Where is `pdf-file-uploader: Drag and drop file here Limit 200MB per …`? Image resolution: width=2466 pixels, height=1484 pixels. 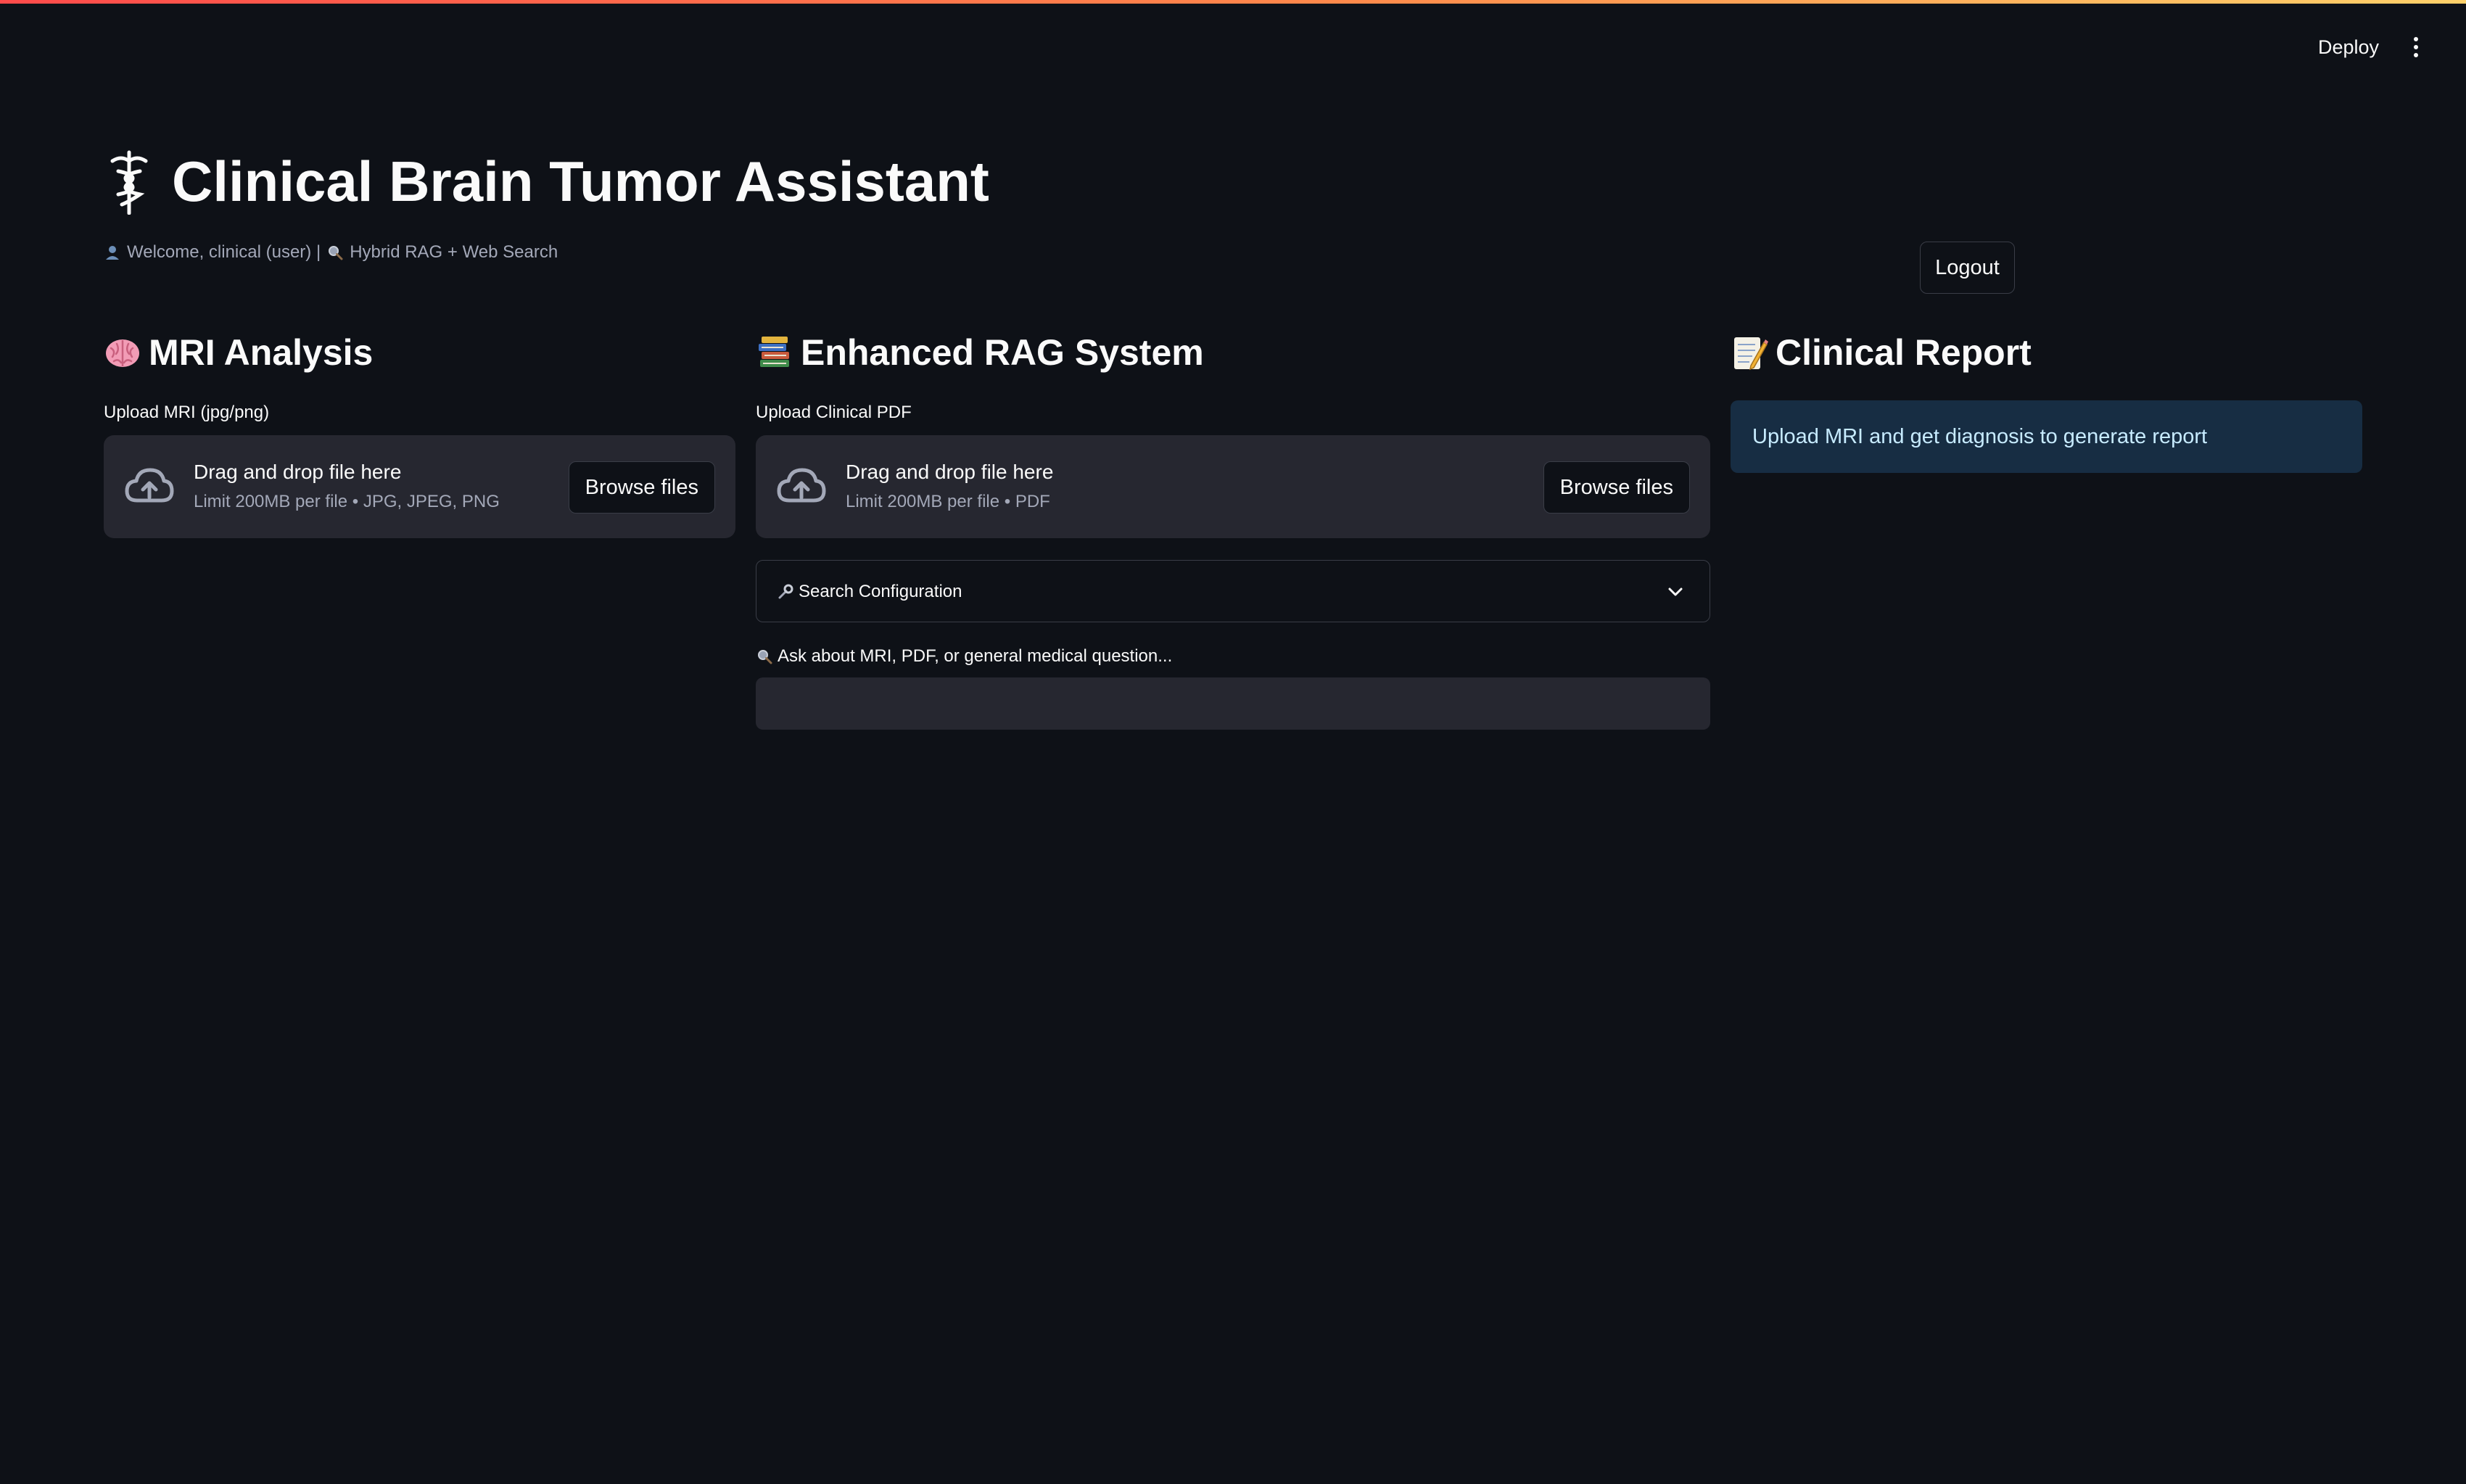 pdf-file-uploader: Drag and drop file here Limit 200MB per … is located at coordinates (1233, 487).